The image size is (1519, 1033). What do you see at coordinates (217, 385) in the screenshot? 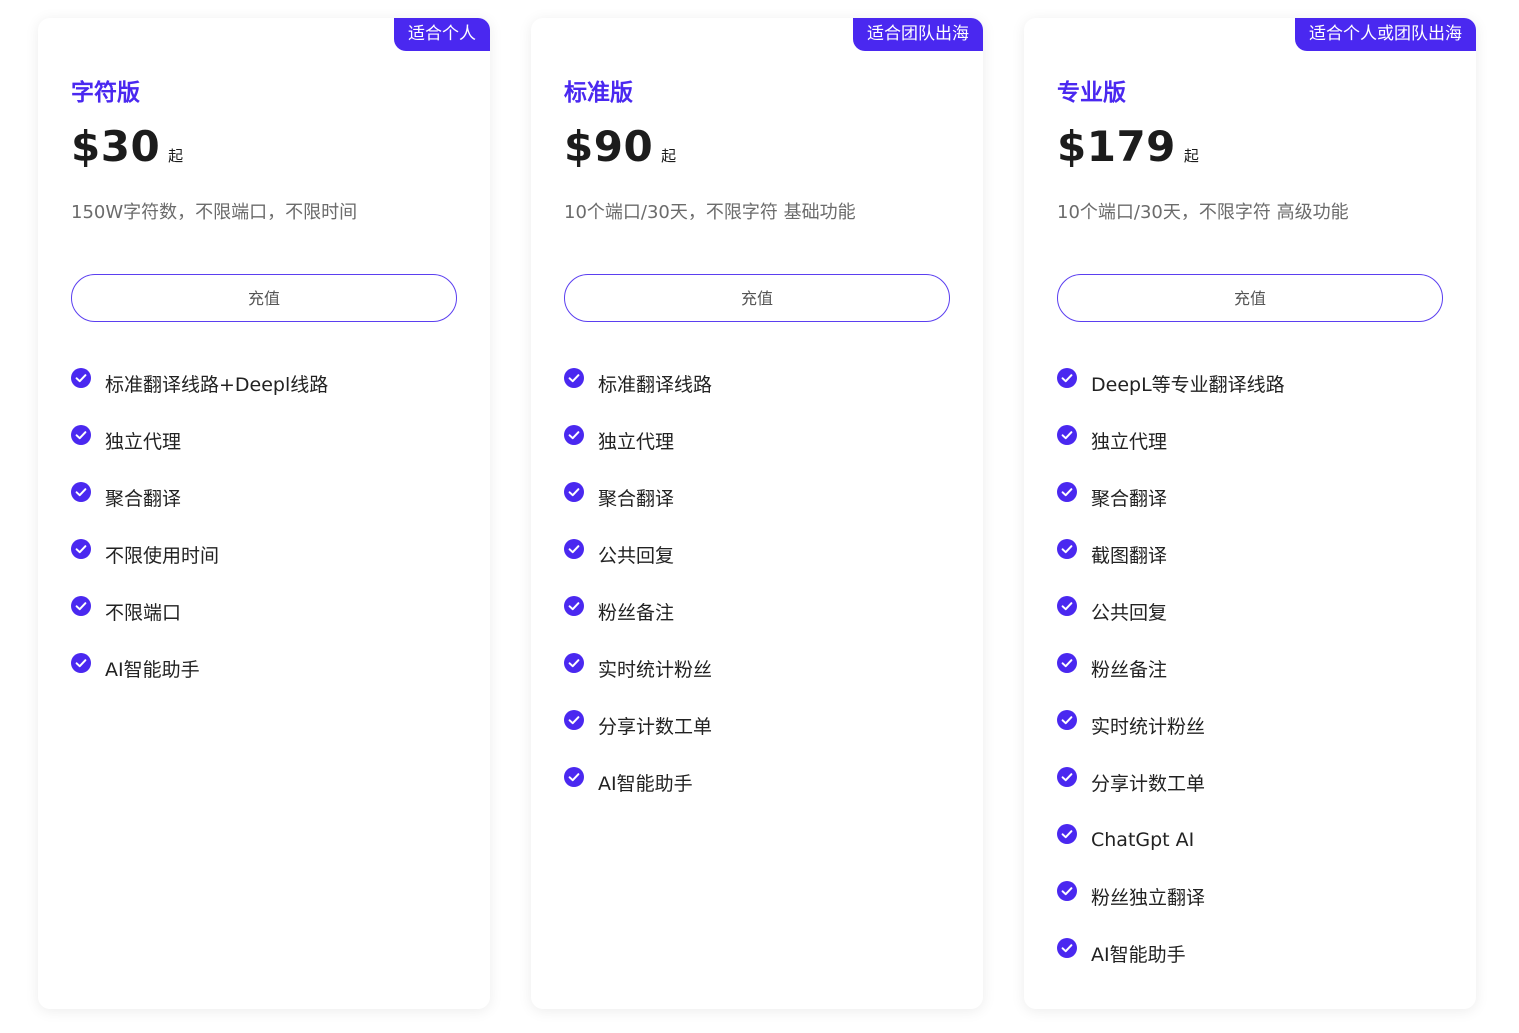
I see `feature-label: 标准翻译线路+Deepl线路` at bounding box center [217, 385].